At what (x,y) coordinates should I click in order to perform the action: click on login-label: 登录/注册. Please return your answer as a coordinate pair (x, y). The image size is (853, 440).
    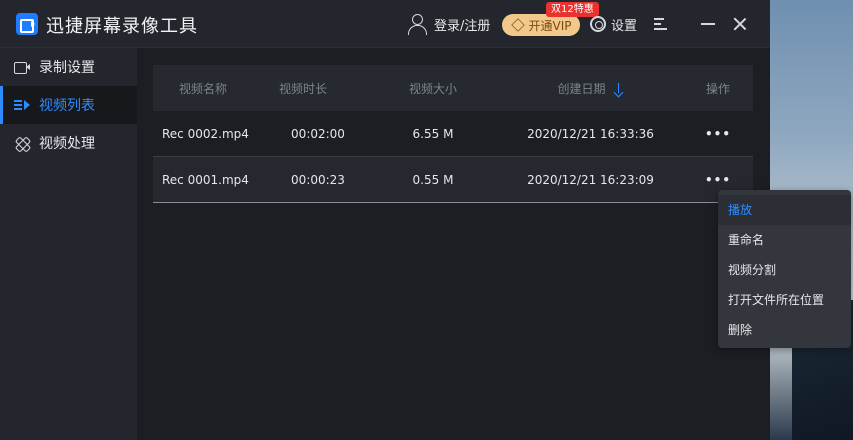
    Looking at the image, I should click on (462, 26).